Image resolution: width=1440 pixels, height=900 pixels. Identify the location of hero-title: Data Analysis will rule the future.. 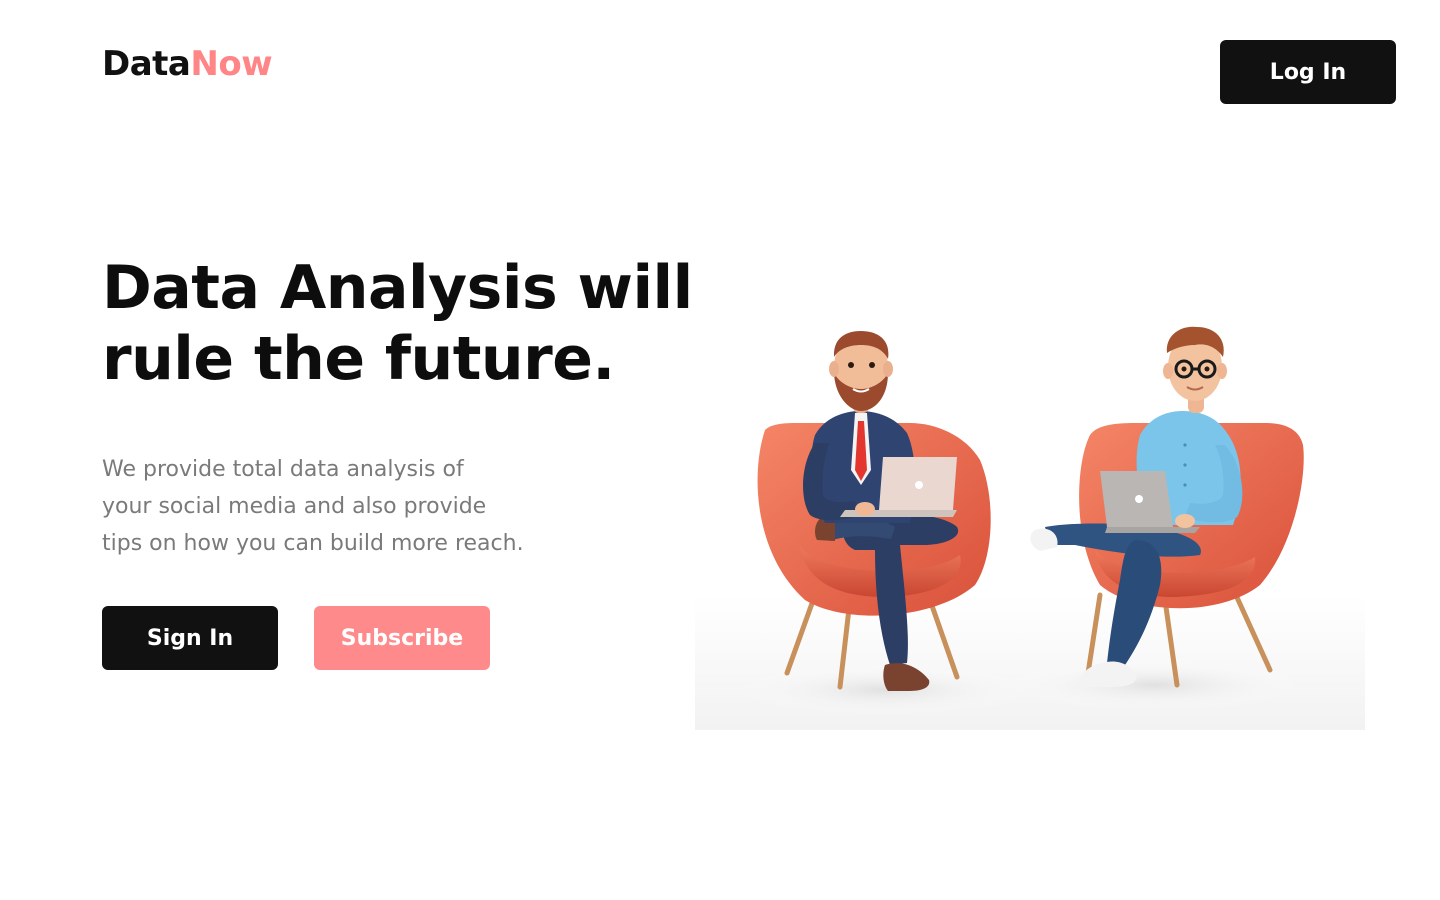
(422, 324).